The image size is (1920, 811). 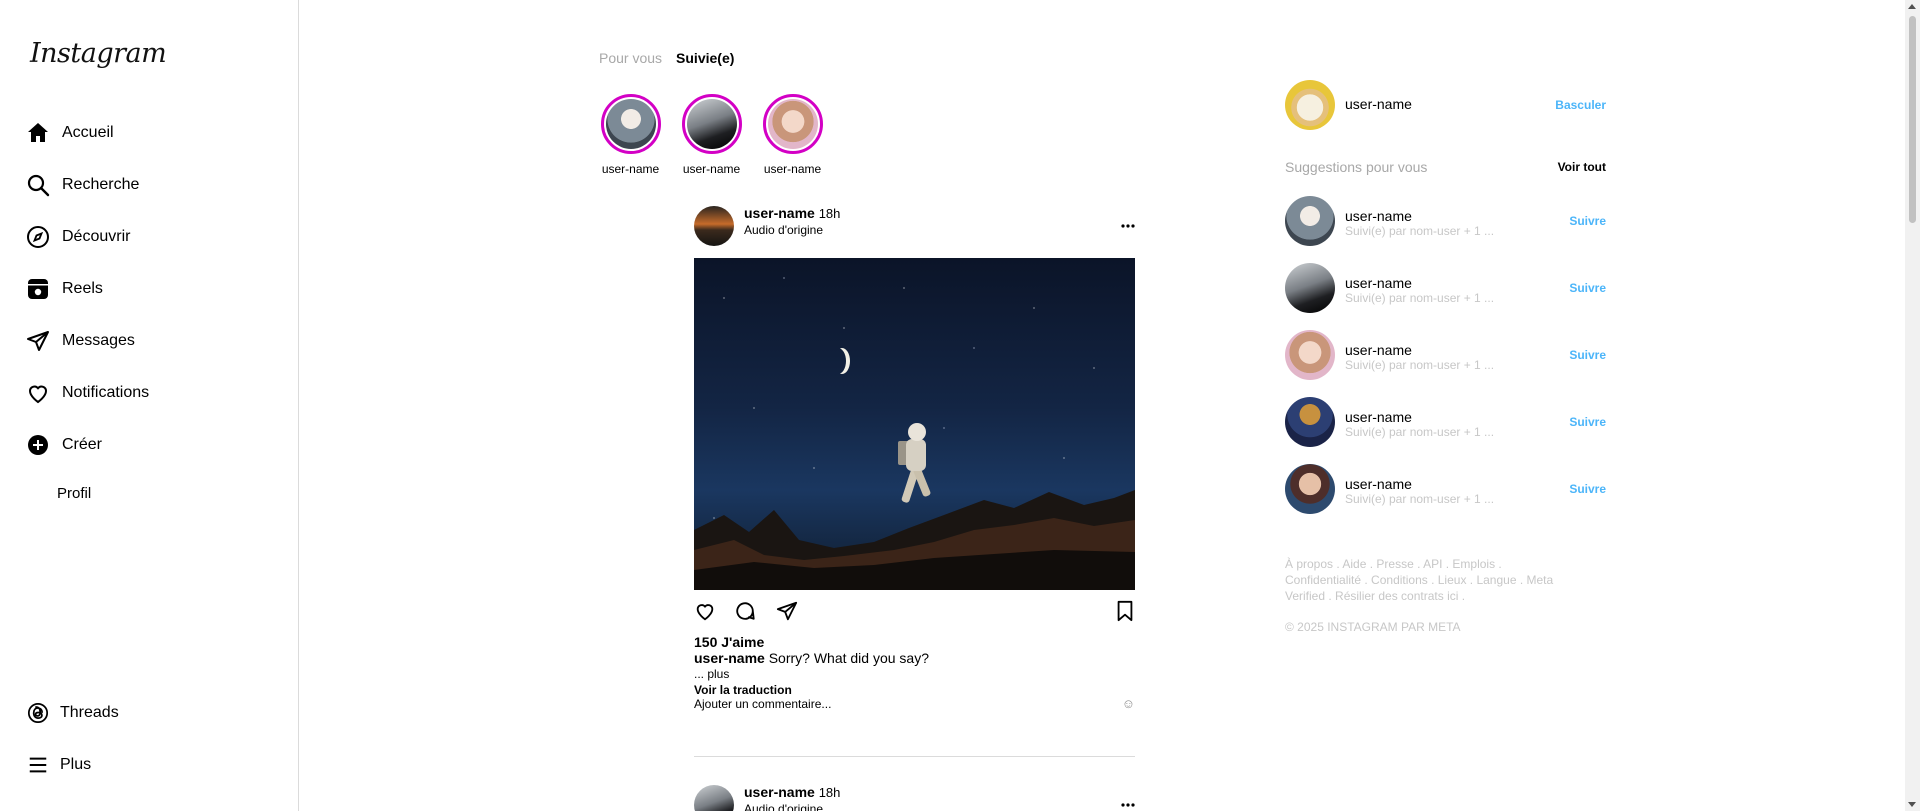 What do you see at coordinates (98, 53) in the screenshot?
I see `instagram-logo: Instagram` at bounding box center [98, 53].